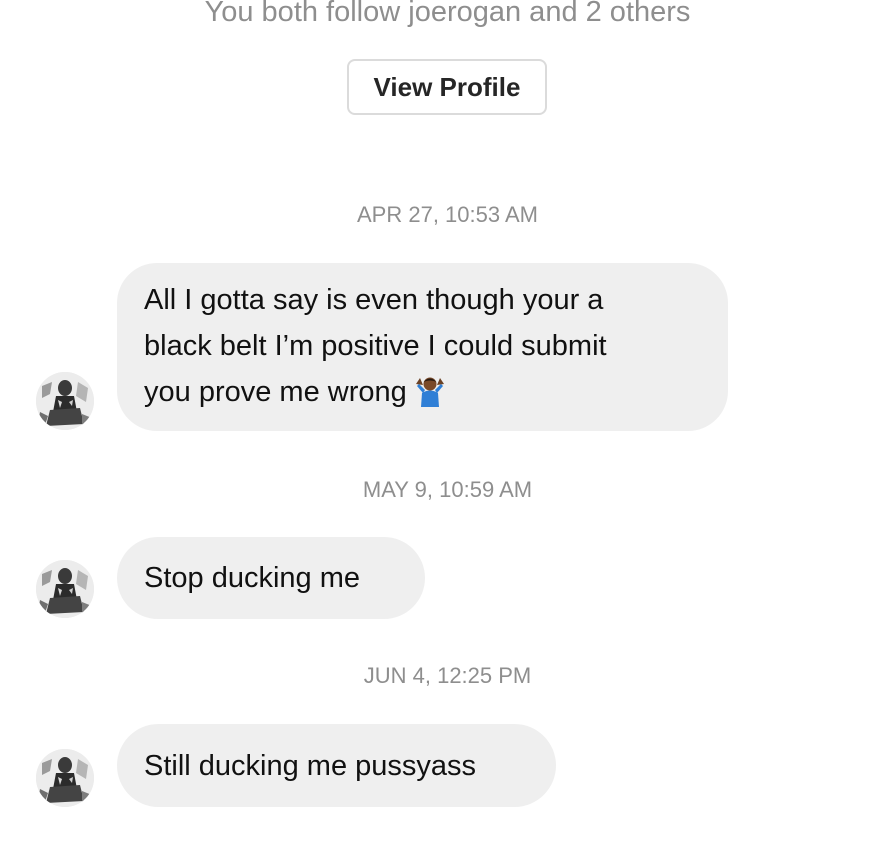 The height and width of the screenshot is (847, 895). I want to click on message-timestamp: APR 27, 10:53 AM, so click(447, 214).